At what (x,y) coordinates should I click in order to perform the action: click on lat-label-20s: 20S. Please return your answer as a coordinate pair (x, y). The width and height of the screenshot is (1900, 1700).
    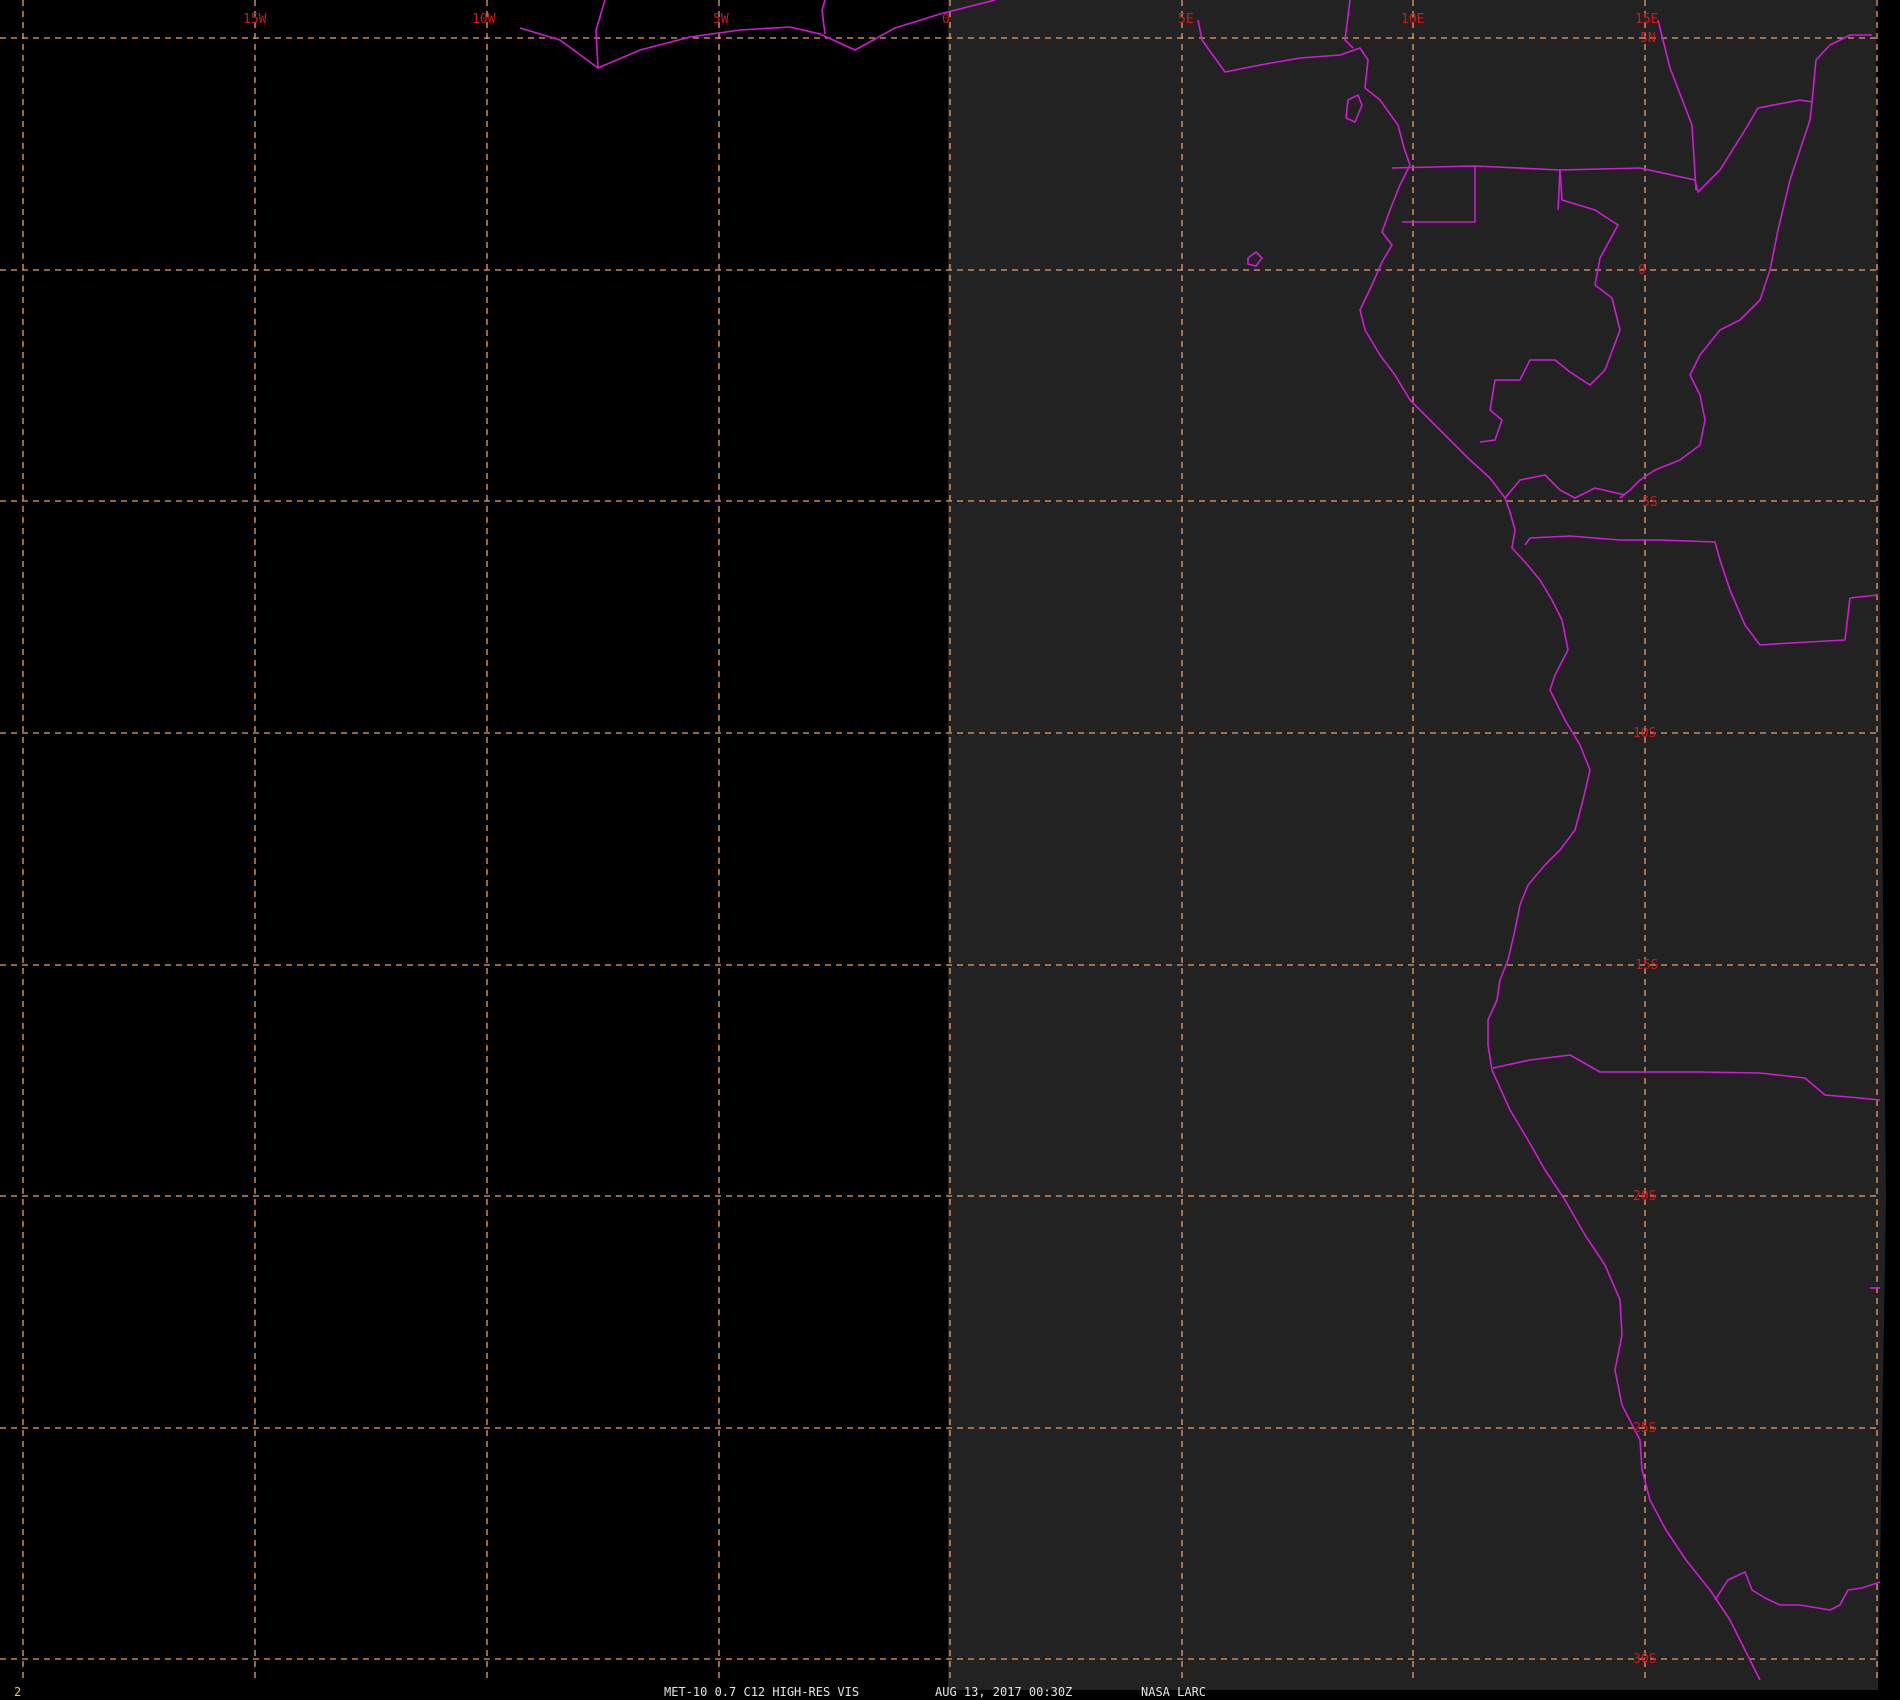
    Looking at the image, I should click on (1644, 1196).